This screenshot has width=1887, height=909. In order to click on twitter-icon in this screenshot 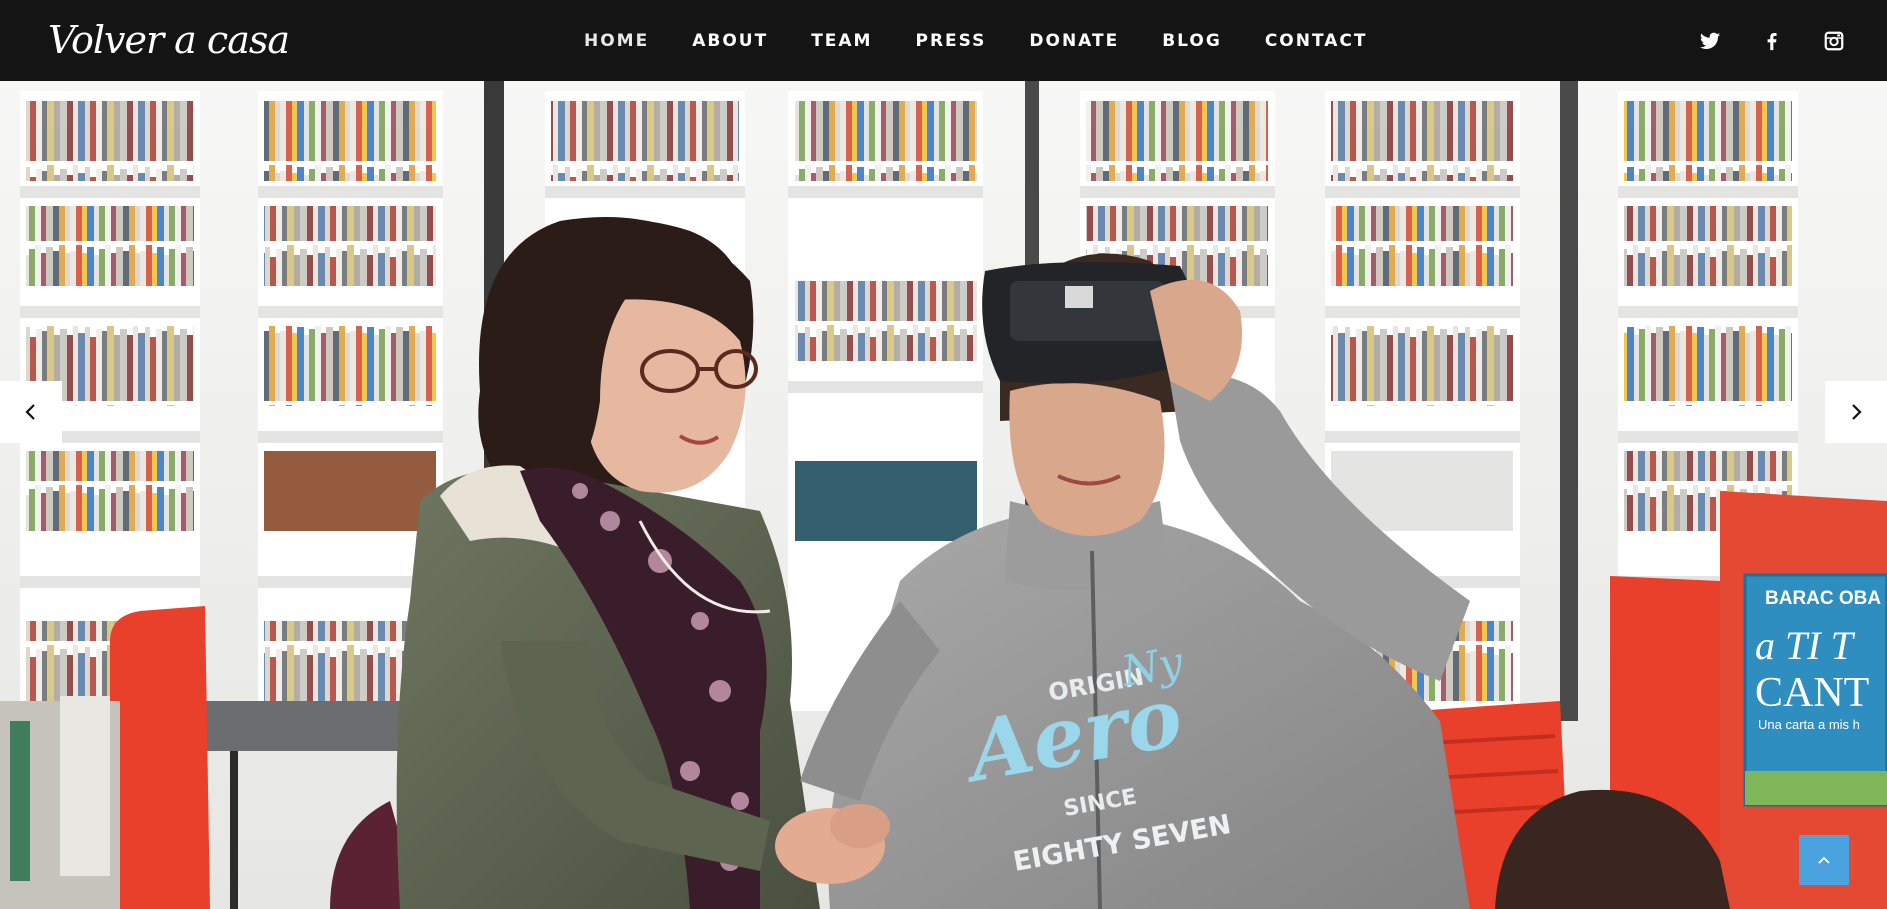, I will do `click(1710, 41)`.